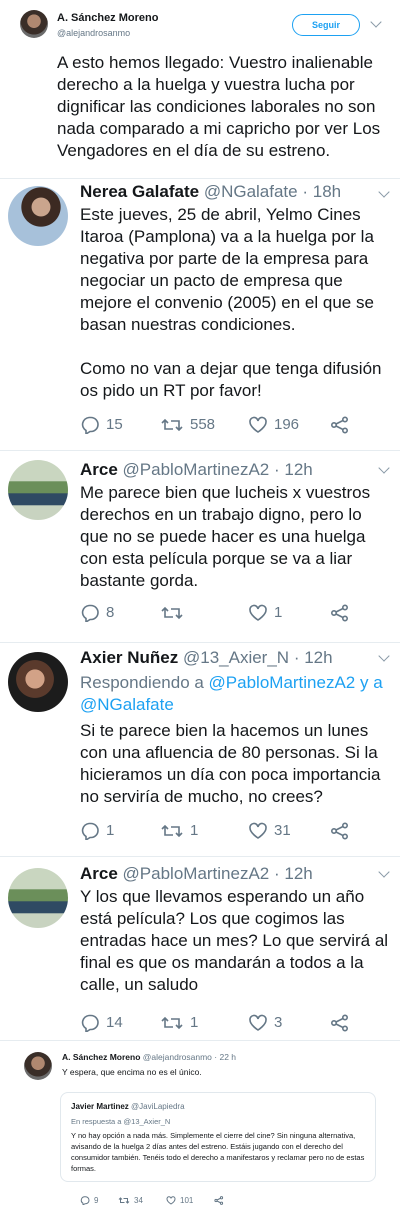  What do you see at coordinates (321, 191) in the screenshot?
I see `timestamp: · 18h` at bounding box center [321, 191].